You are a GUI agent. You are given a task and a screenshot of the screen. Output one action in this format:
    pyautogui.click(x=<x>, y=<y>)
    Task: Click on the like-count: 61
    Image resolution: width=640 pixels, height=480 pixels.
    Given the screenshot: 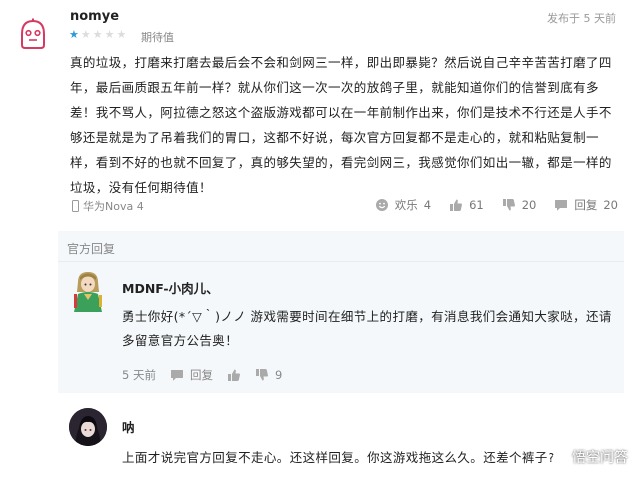 What is the action you would take?
    pyautogui.click(x=476, y=205)
    